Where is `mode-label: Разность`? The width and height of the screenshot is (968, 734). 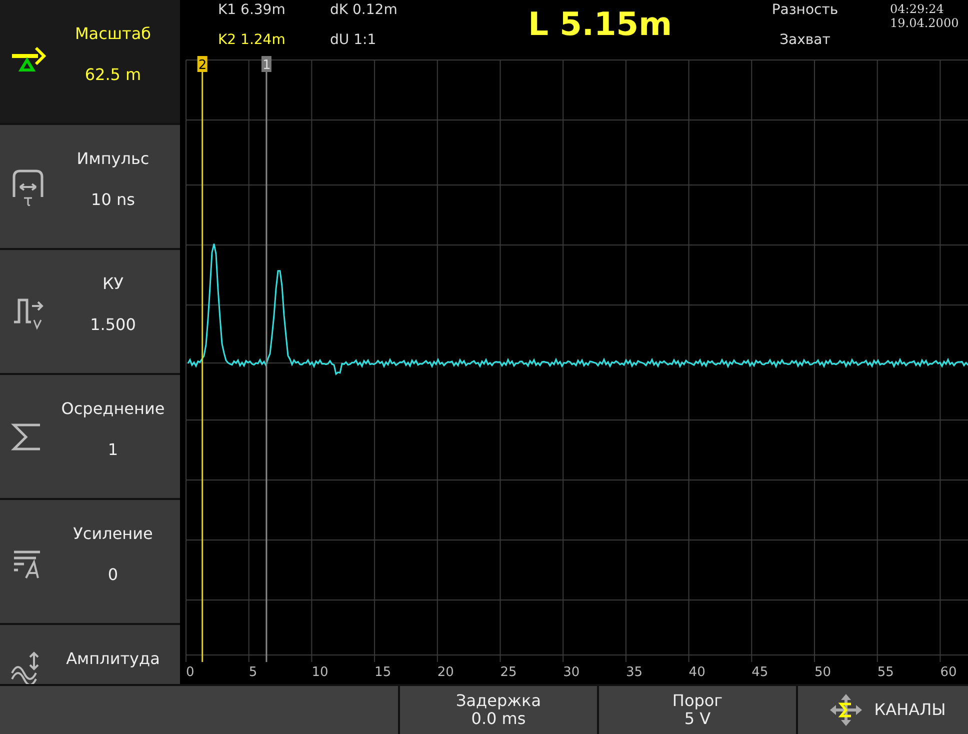 mode-label: Разность is located at coordinates (805, 10).